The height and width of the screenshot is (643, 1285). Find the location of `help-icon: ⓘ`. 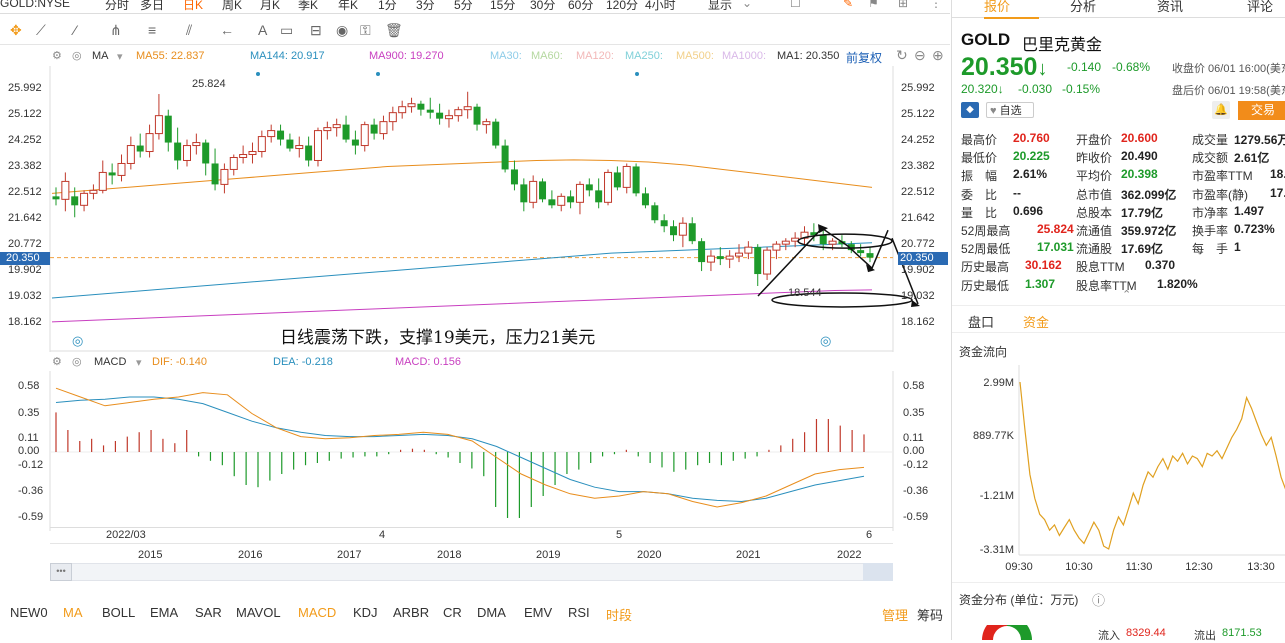

help-icon: ⓘ is located at coordinates (1098, 599).